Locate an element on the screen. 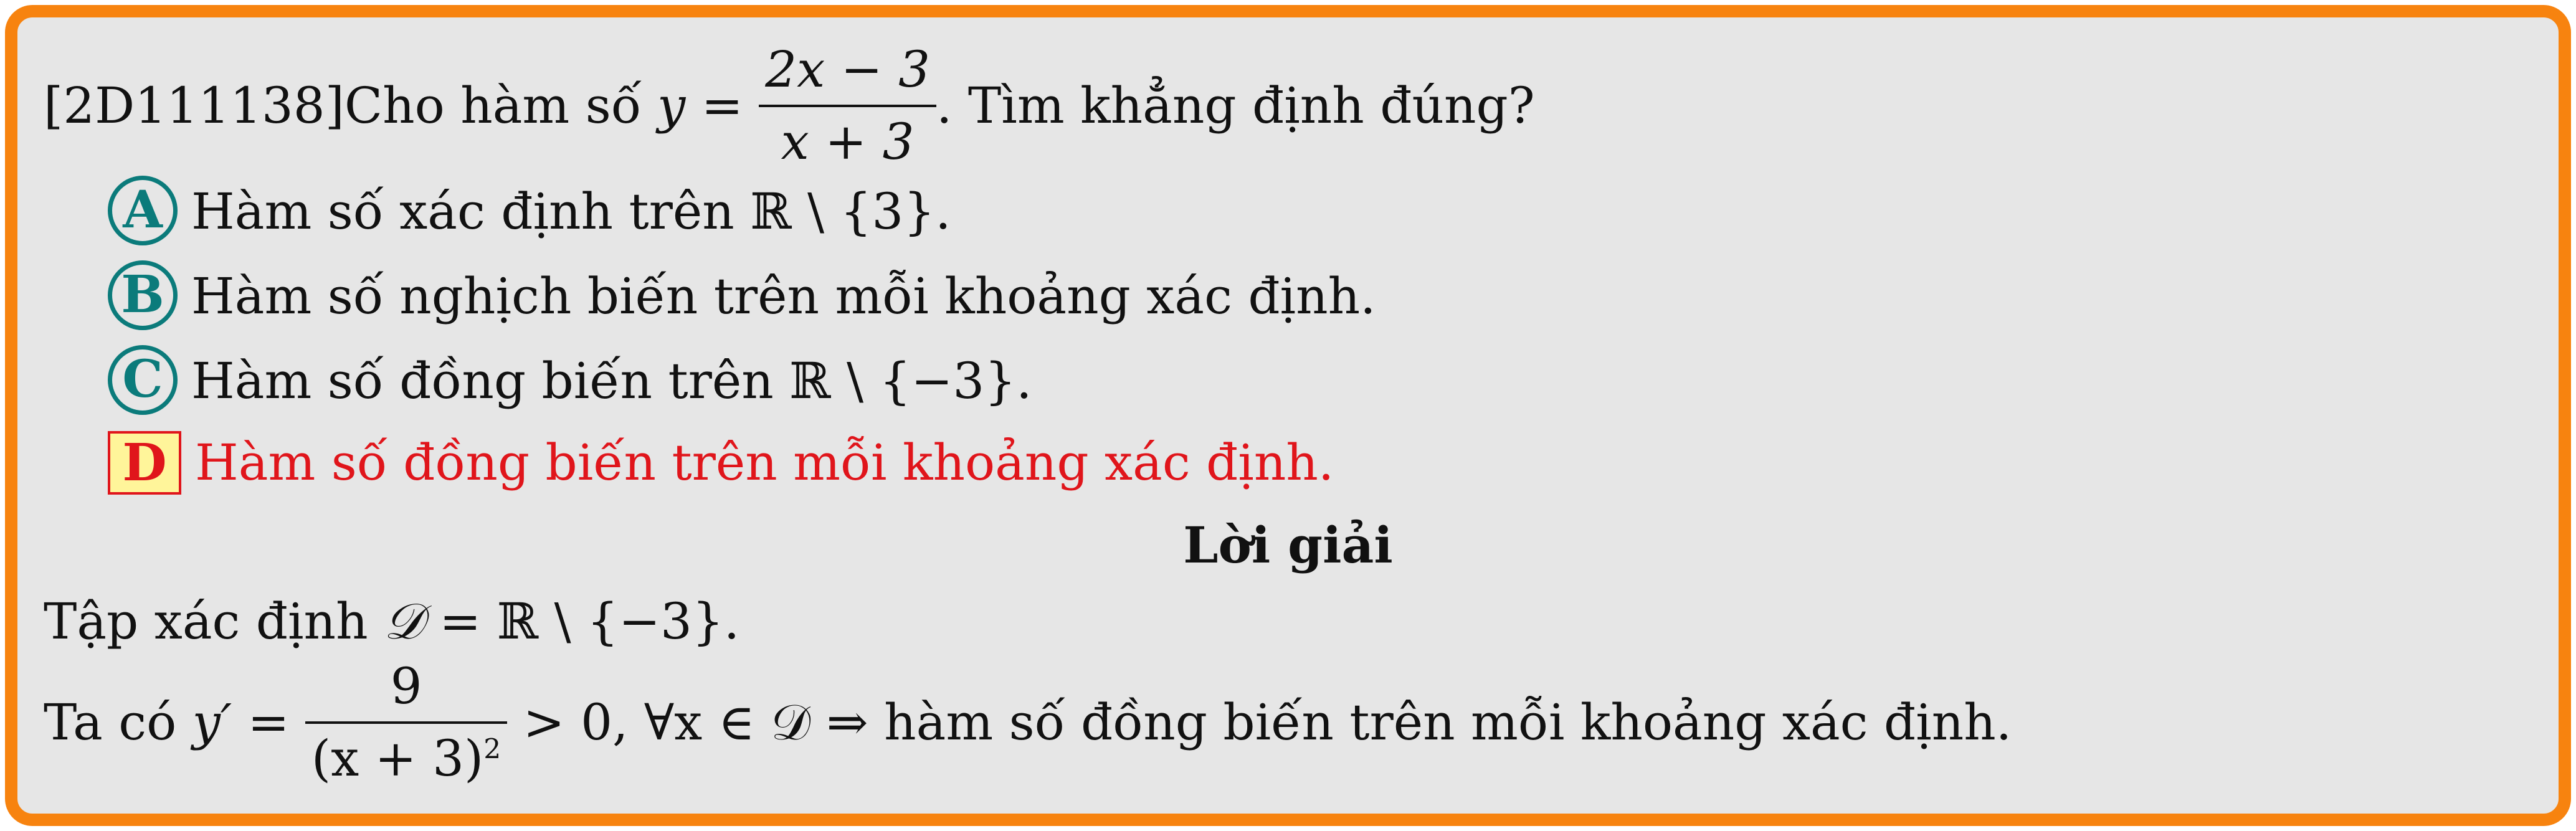 The height and width of the screenshot is (831, 2576). fraction-denominator: x + 3 is located at coordinates (848, 142).